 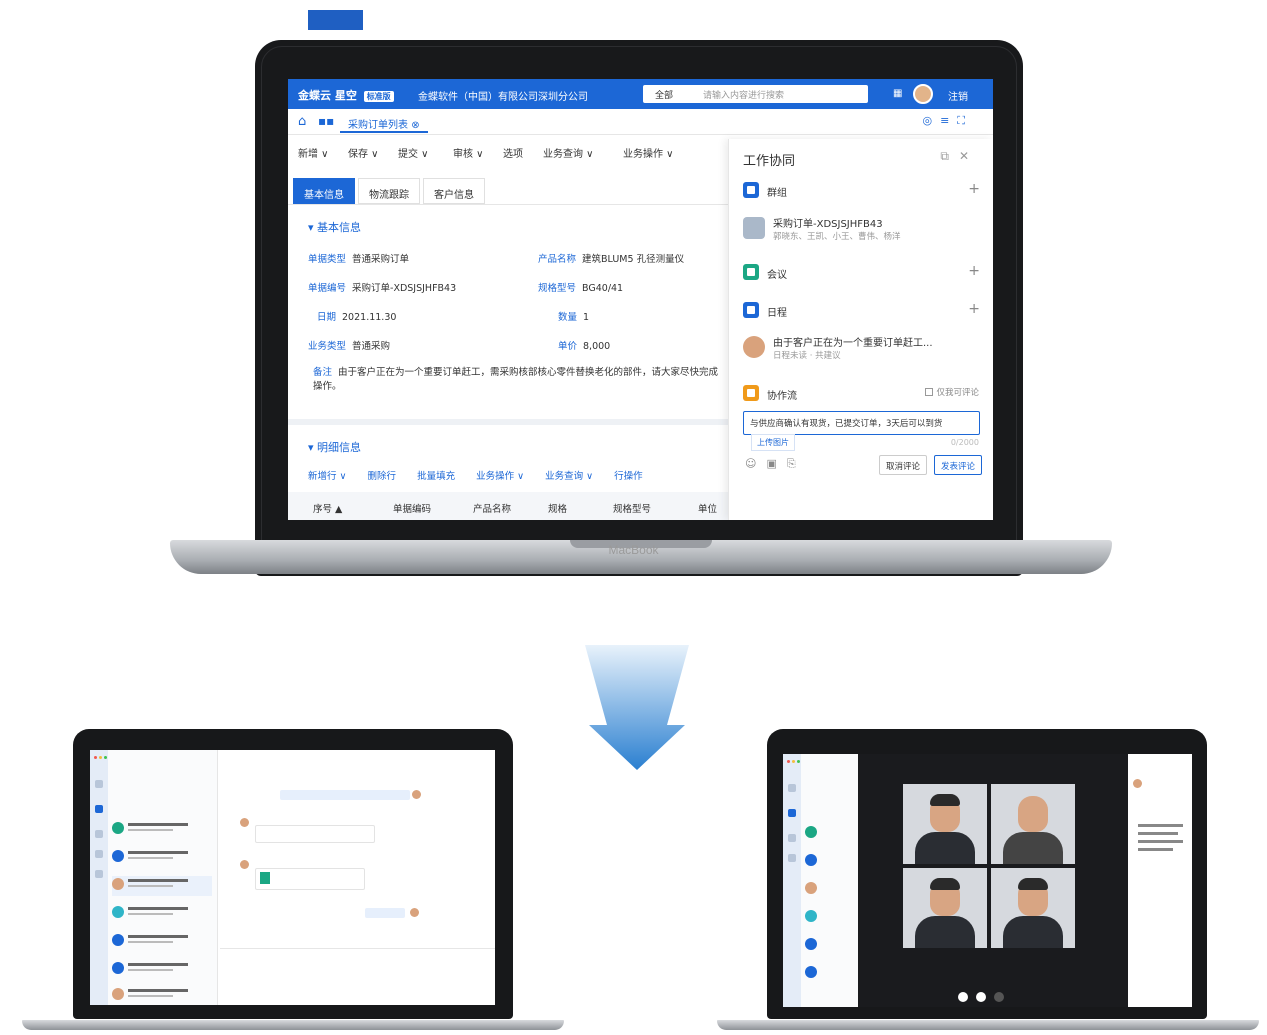 I want to click on camera-button, so click(x=981, y=997).